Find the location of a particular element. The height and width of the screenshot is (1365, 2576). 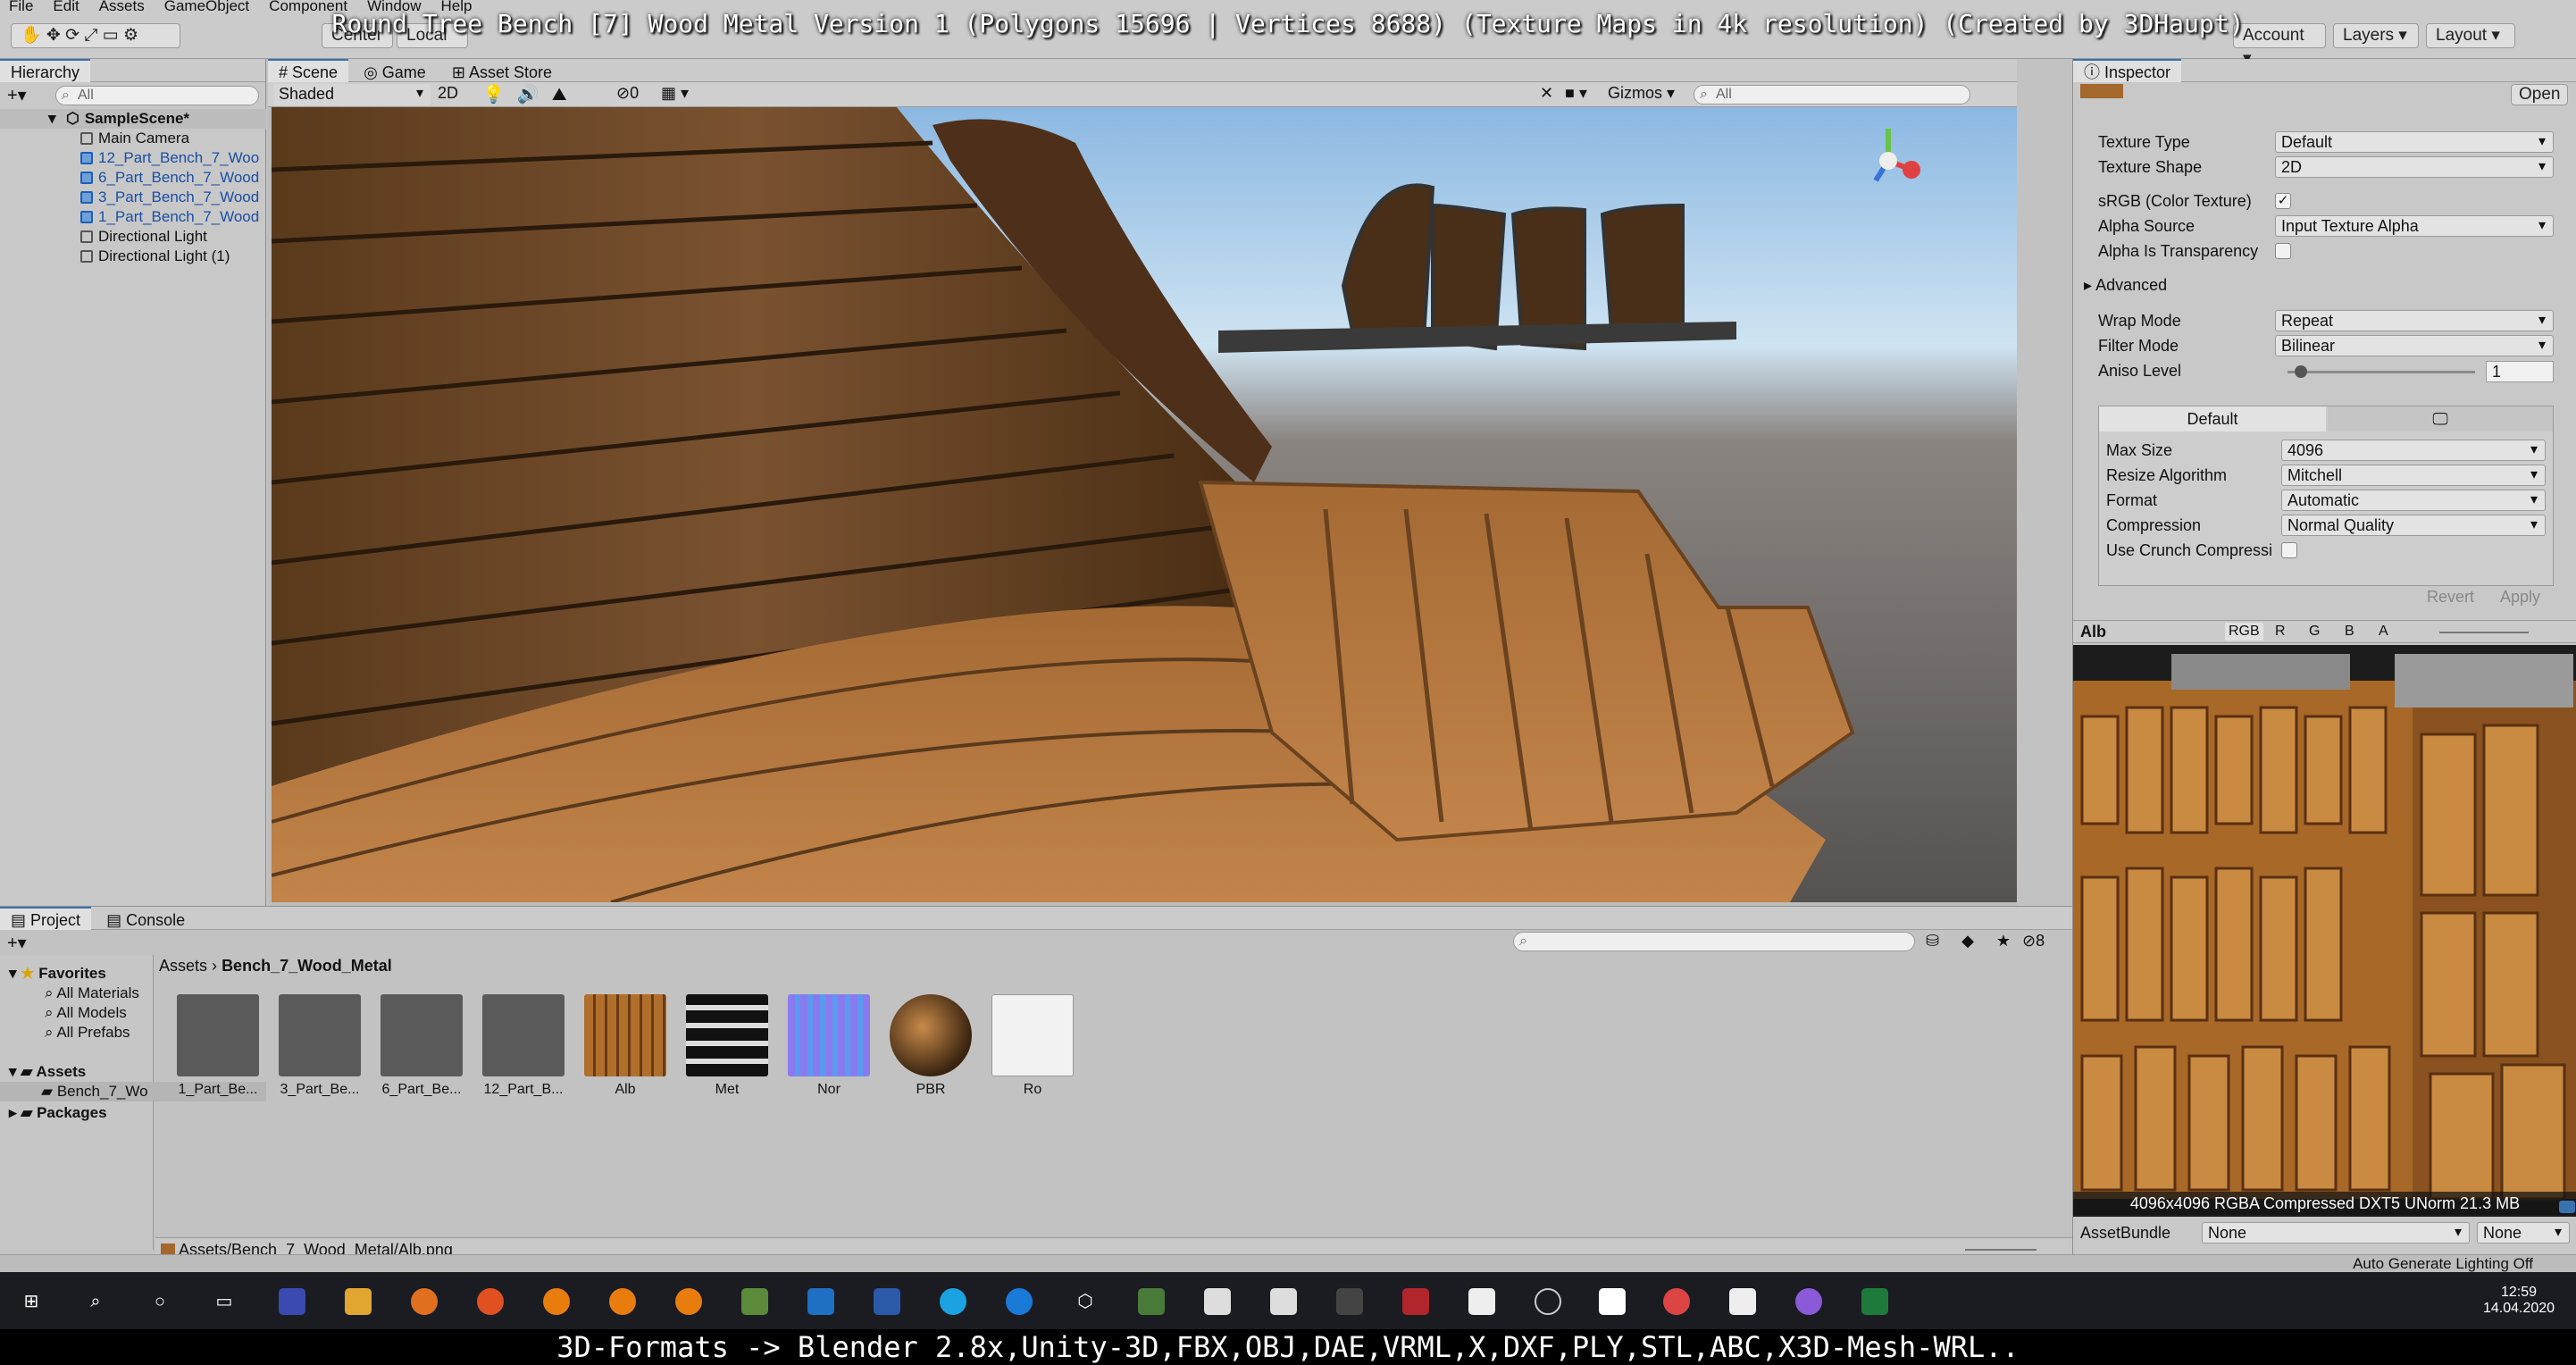

tab-hierarchy: Hierarchy is located at coordinates (46, 71).